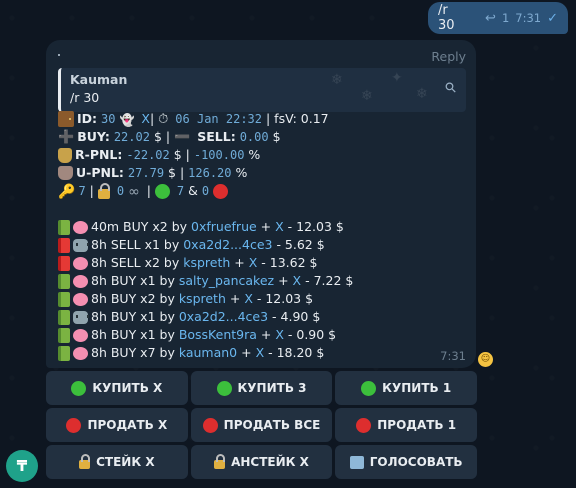 This screenshot has width=576, height=488. I want to click on check-icon: ✓, so click(552, 18).